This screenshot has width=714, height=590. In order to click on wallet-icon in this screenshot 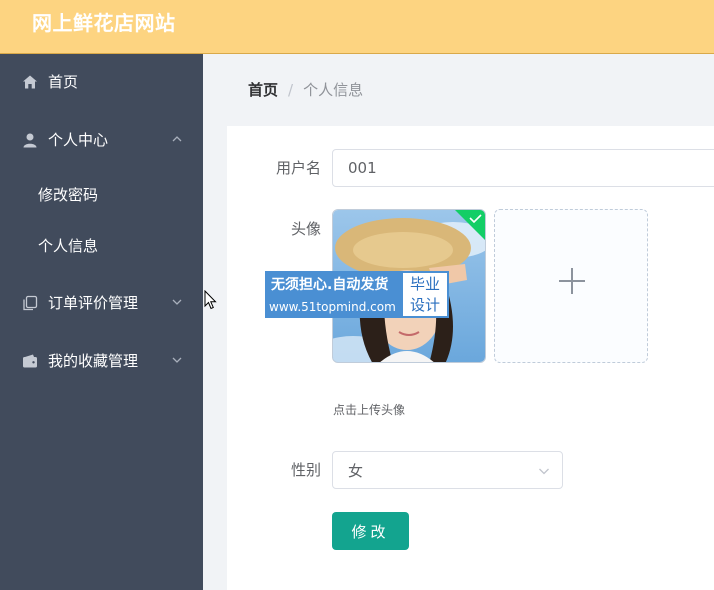, I will do `click(30, 361)`.